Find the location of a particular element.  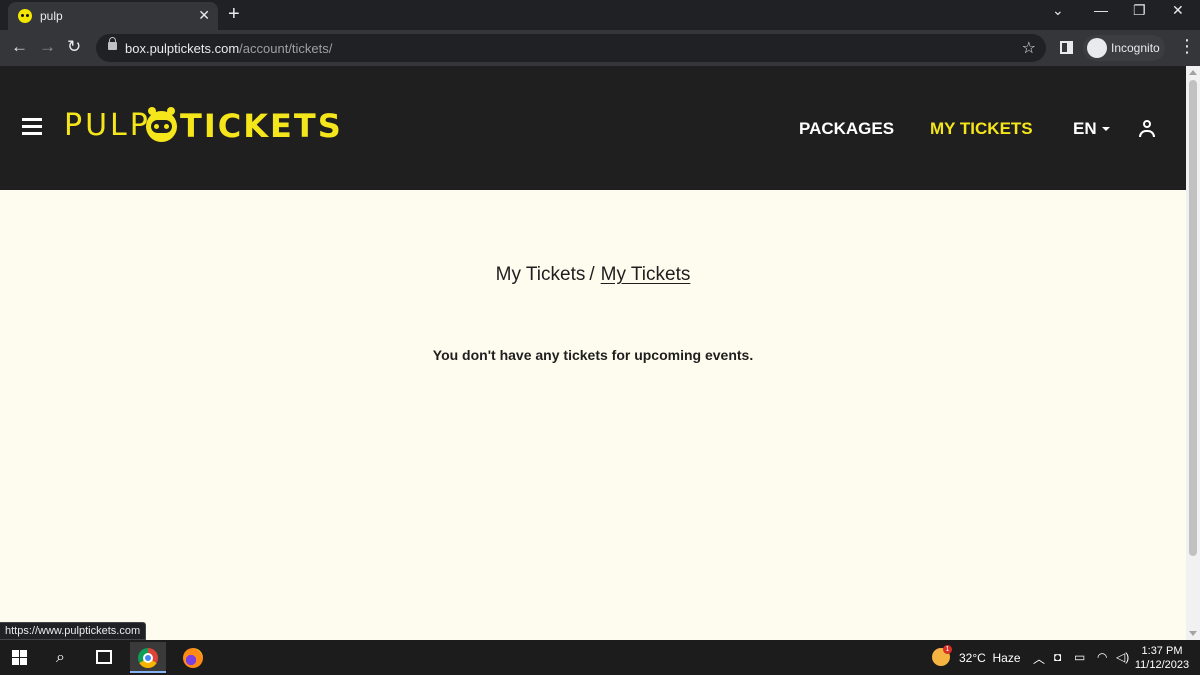

logo-text-pulp: PULP is located at coordinates (107, 125).